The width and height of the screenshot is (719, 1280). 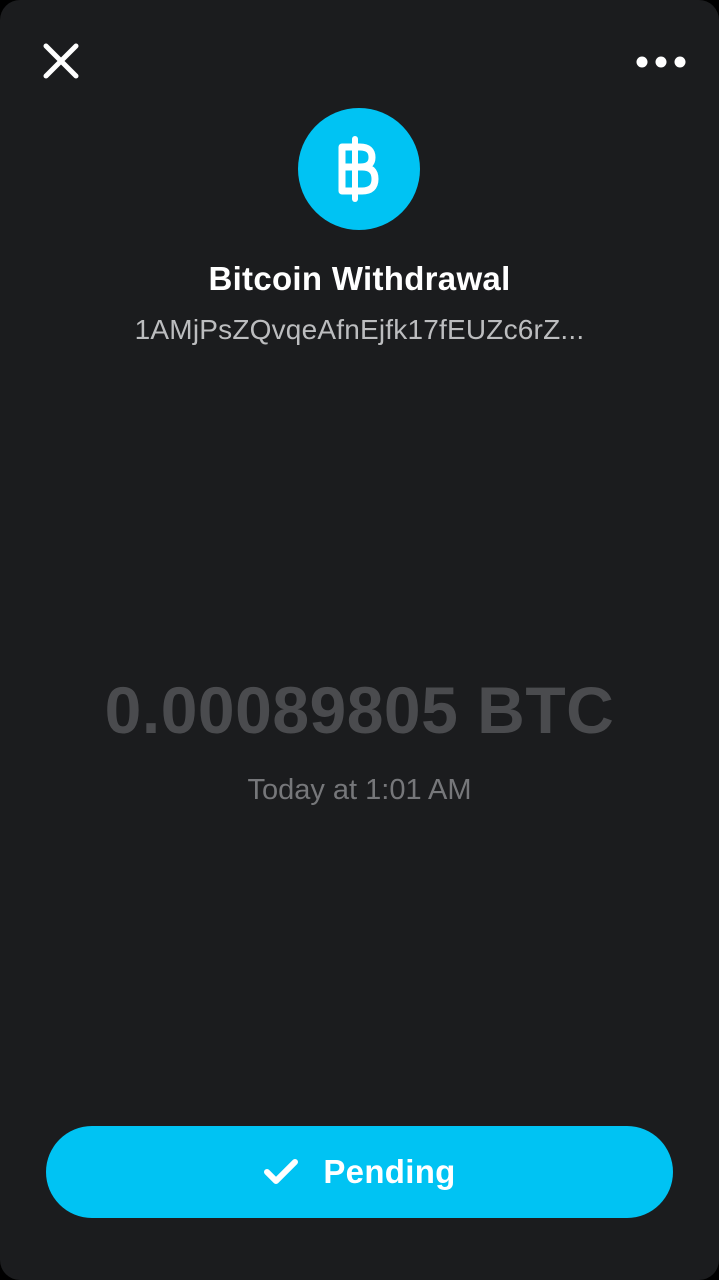 I want to click on checkmark-icon, so click(x=281, y=1172).